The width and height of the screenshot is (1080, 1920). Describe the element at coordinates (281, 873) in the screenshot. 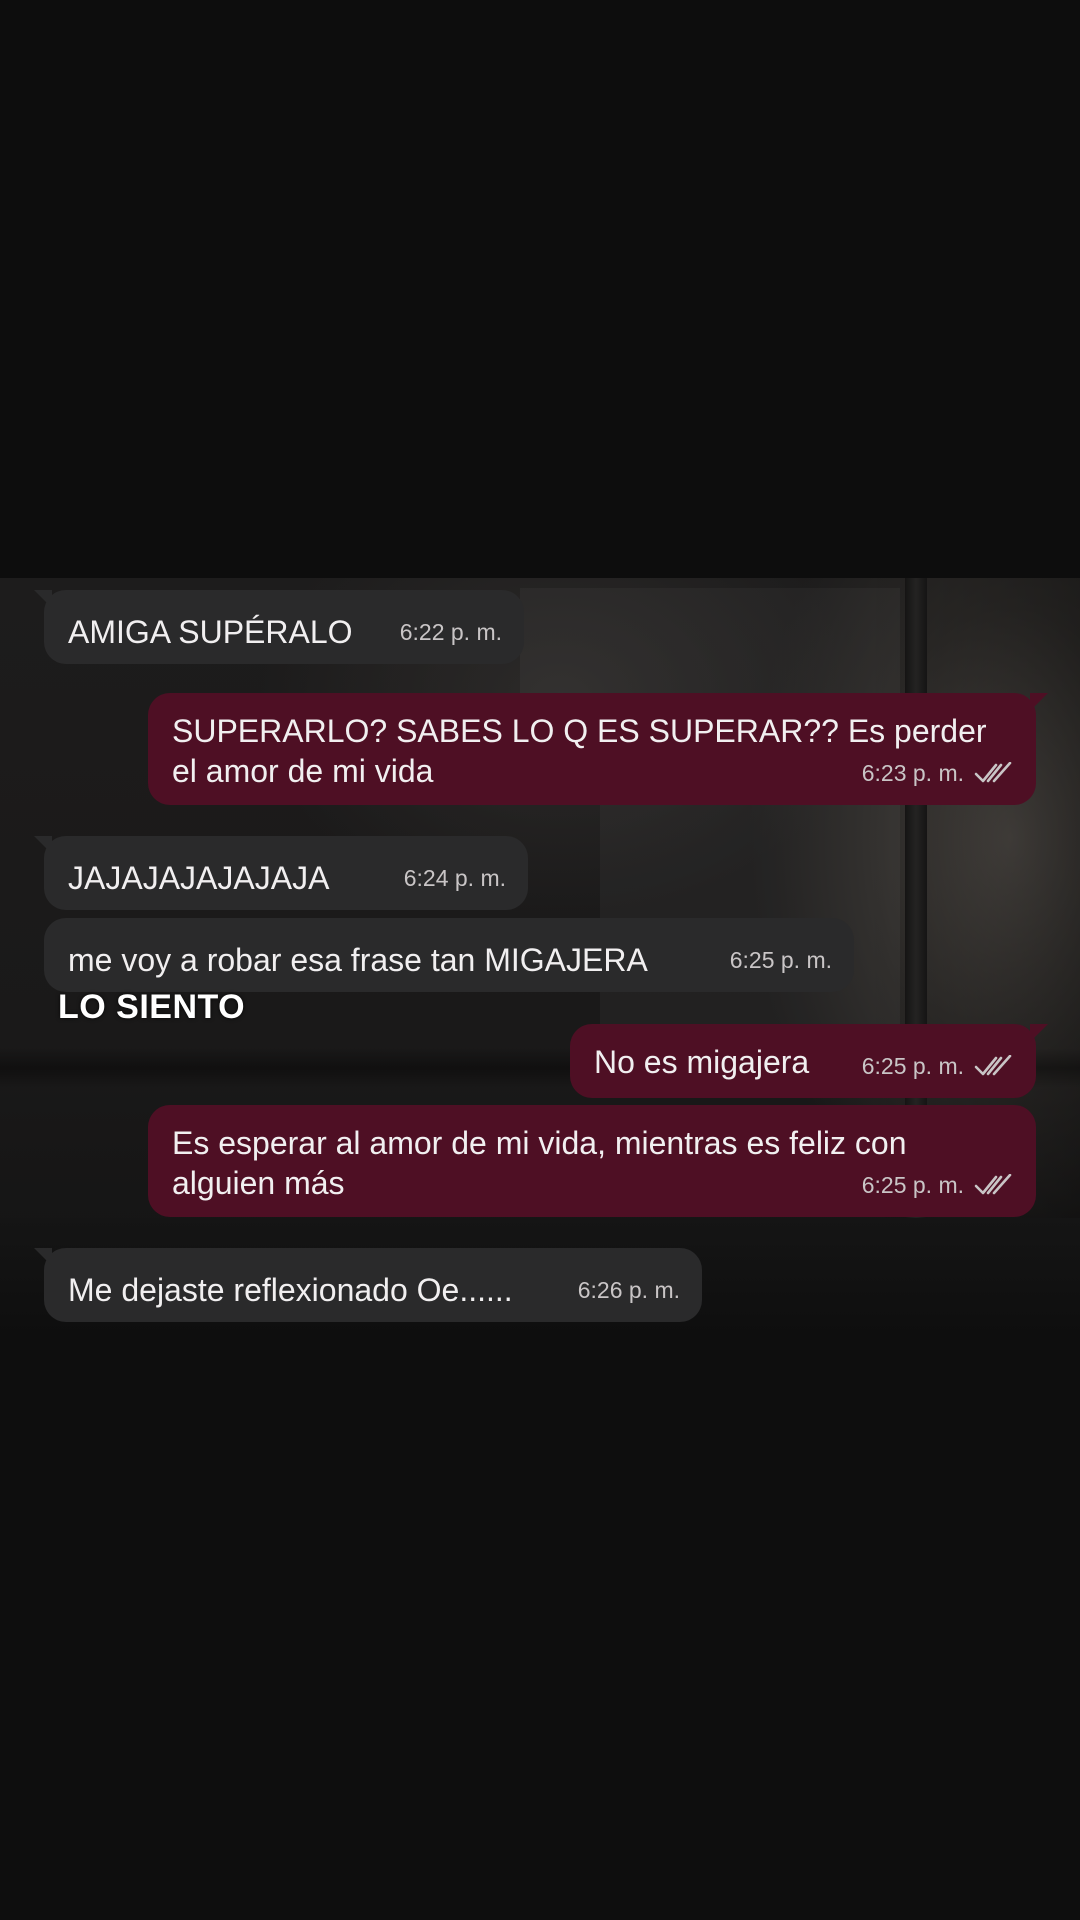

I see `message-bubble-incoming: JAJAJAJAJAJAJA 6:24 p. m.` at that location.